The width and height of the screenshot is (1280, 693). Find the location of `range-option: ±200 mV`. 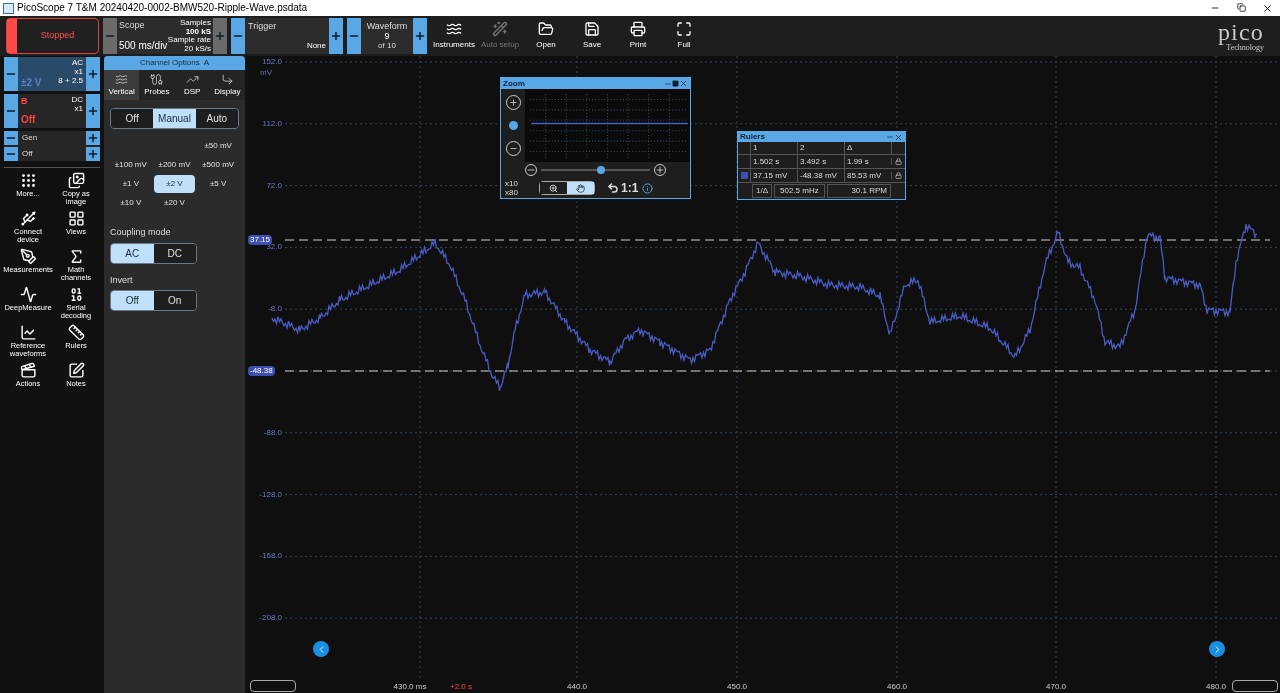

range-option: ±200 mV is located at coordinates (174, 165).